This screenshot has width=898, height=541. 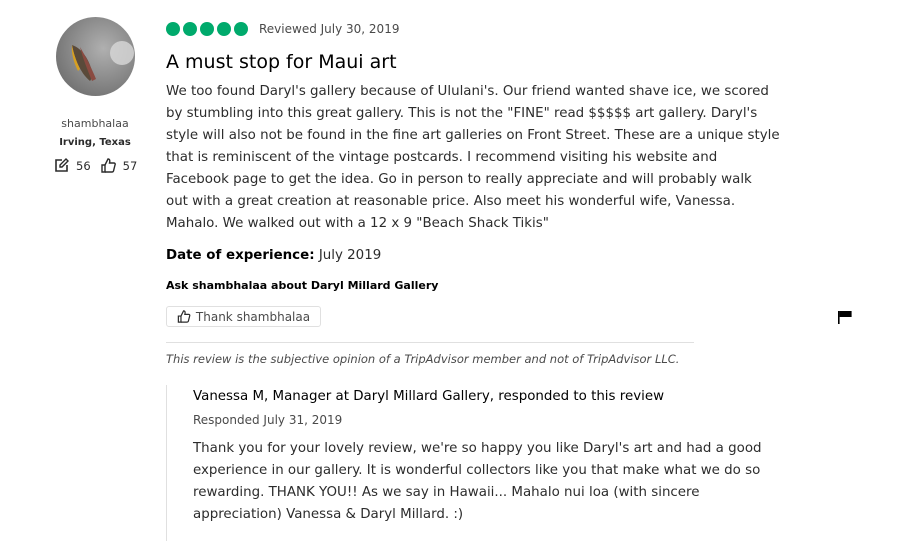 I want to click on contributions-count: 56, so click(x=83, y=165).